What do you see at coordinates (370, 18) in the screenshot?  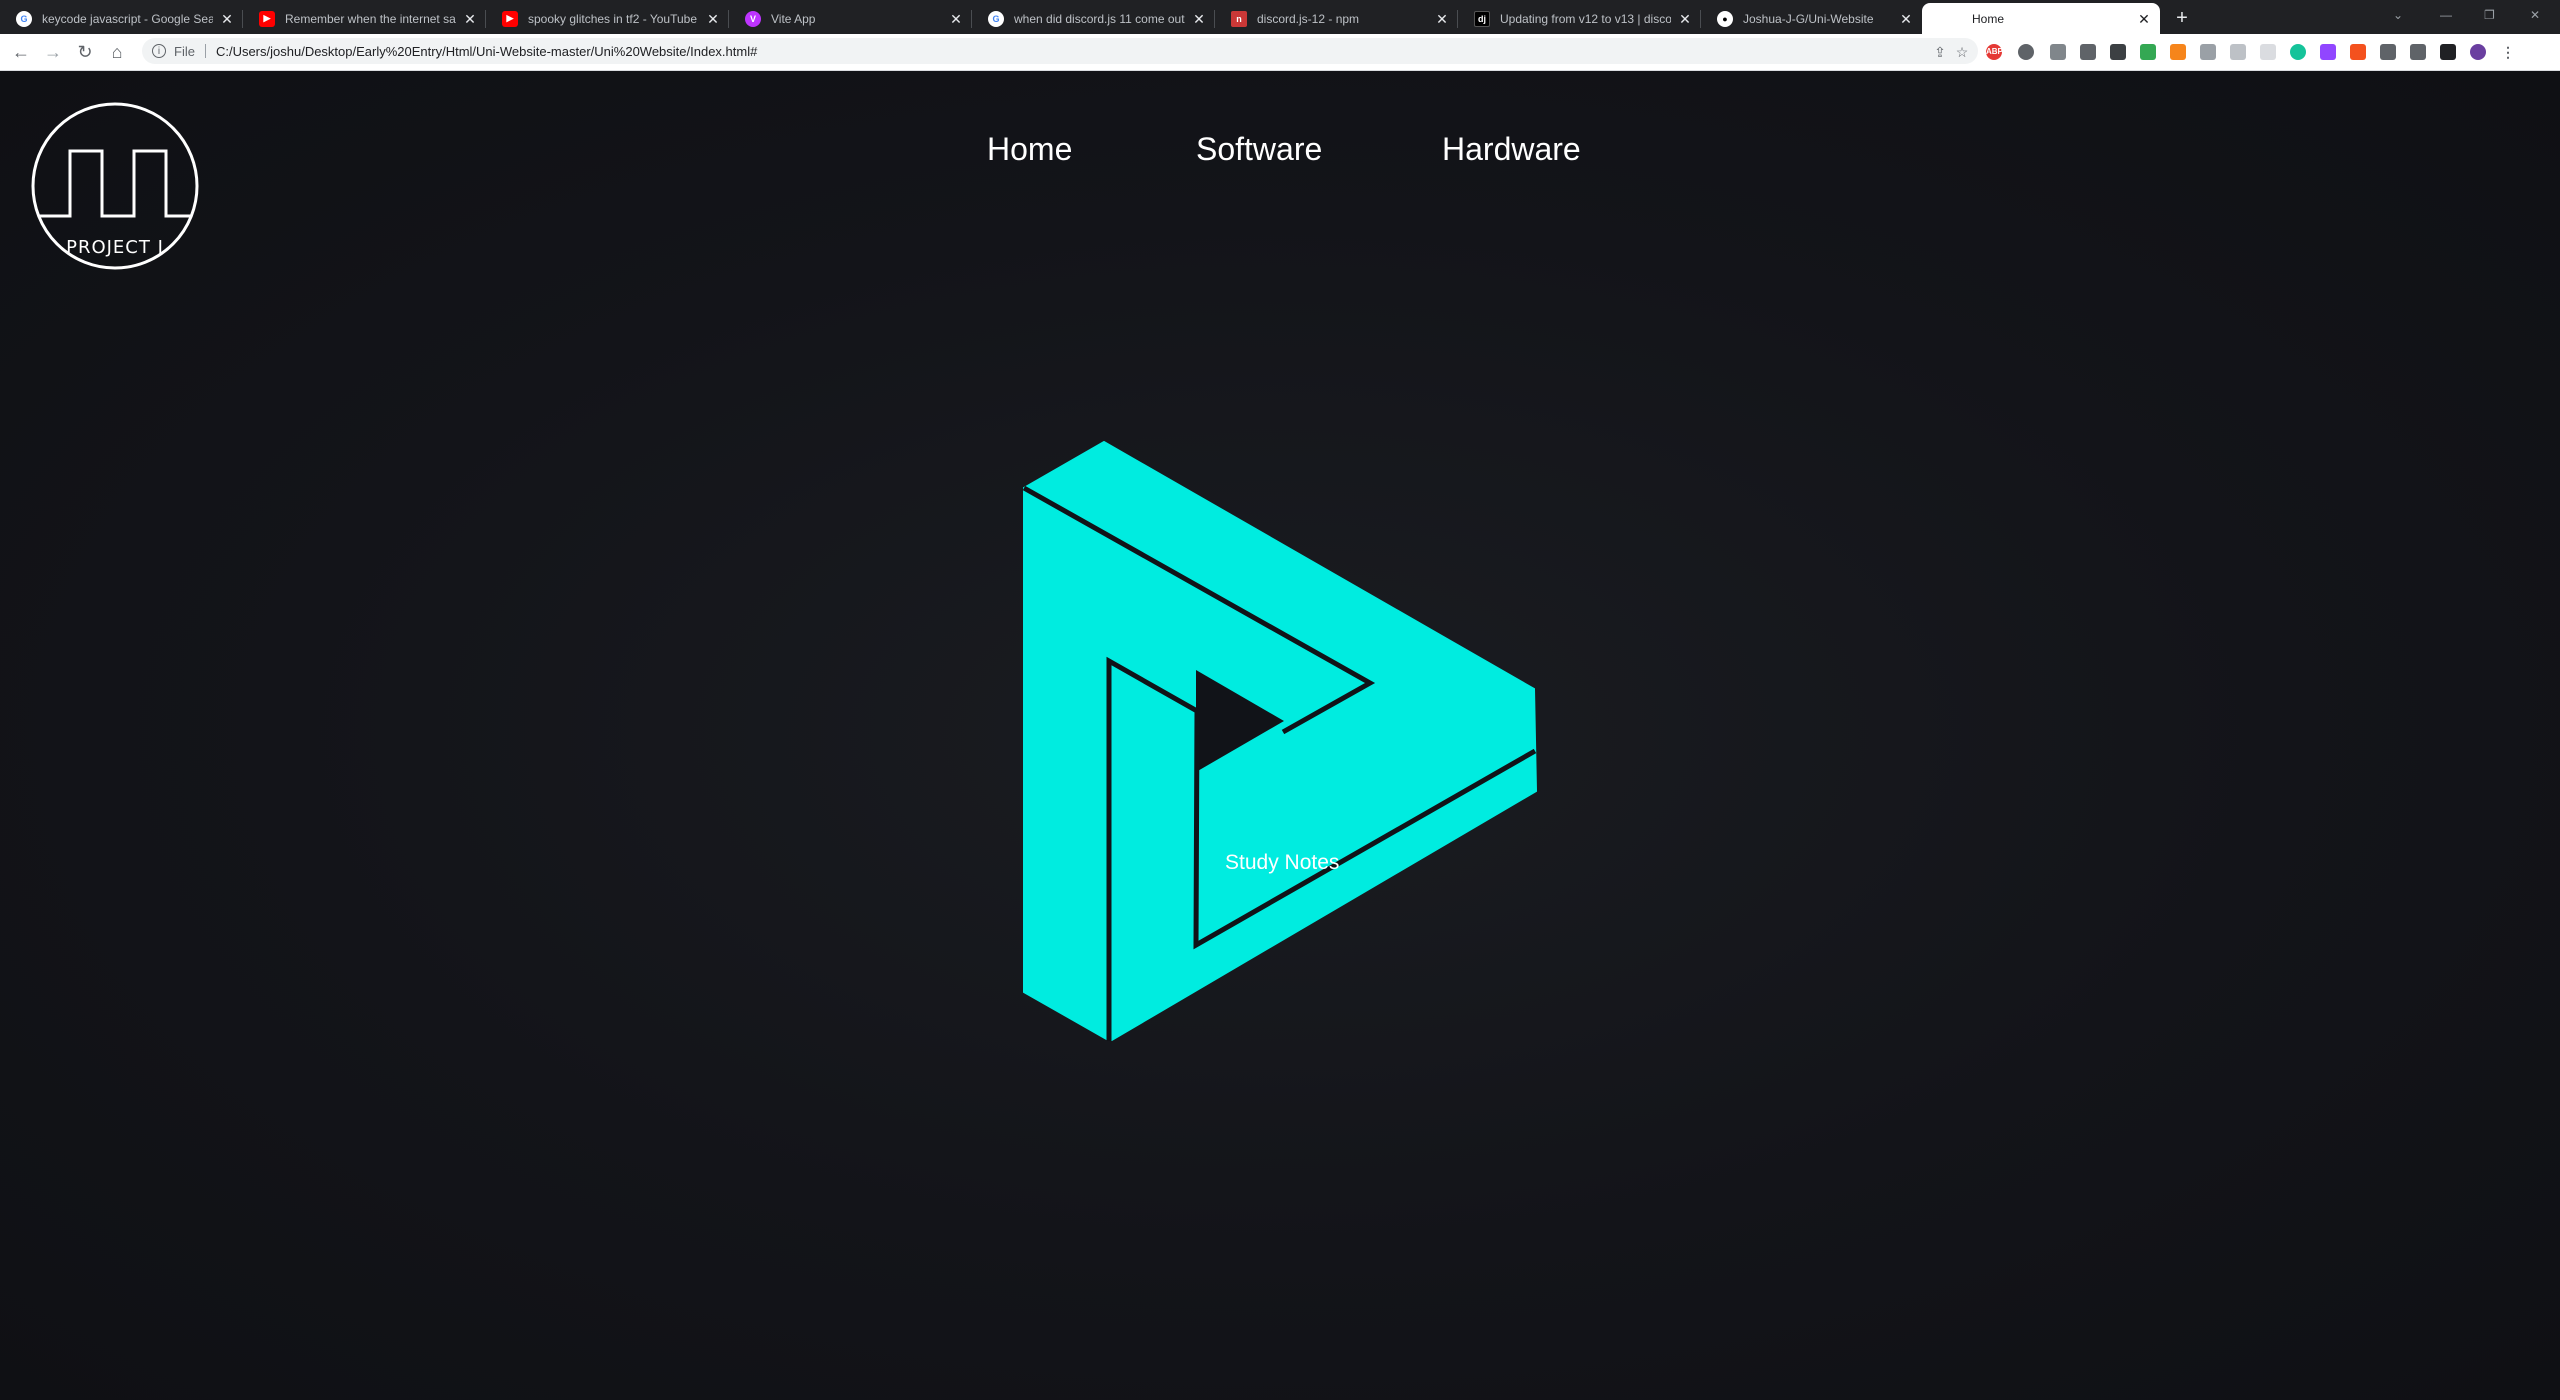 I see `tab-title: Remember when the internet sa` at bounding box center [370, 18].